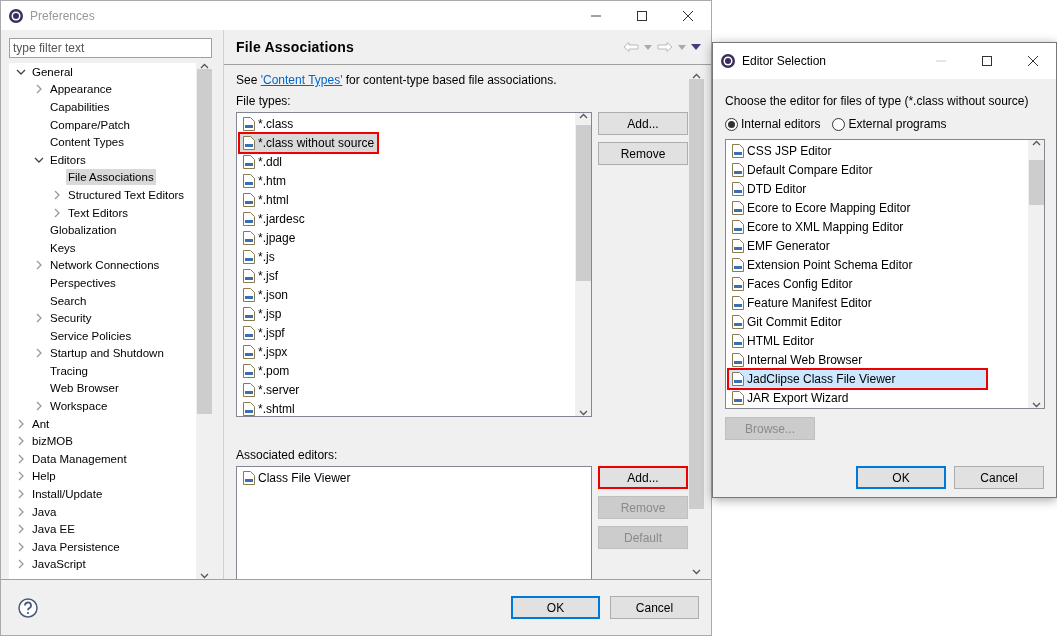 This screenshot has height=636, width=1057. I want to click on tree-item: Search, so click(68, 300).